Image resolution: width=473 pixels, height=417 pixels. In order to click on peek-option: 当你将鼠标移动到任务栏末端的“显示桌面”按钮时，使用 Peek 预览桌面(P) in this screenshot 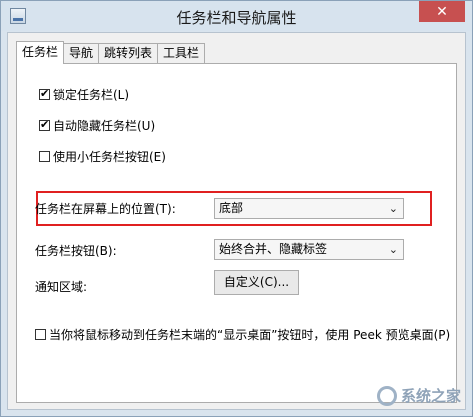, I will do `click(242, 334)`.